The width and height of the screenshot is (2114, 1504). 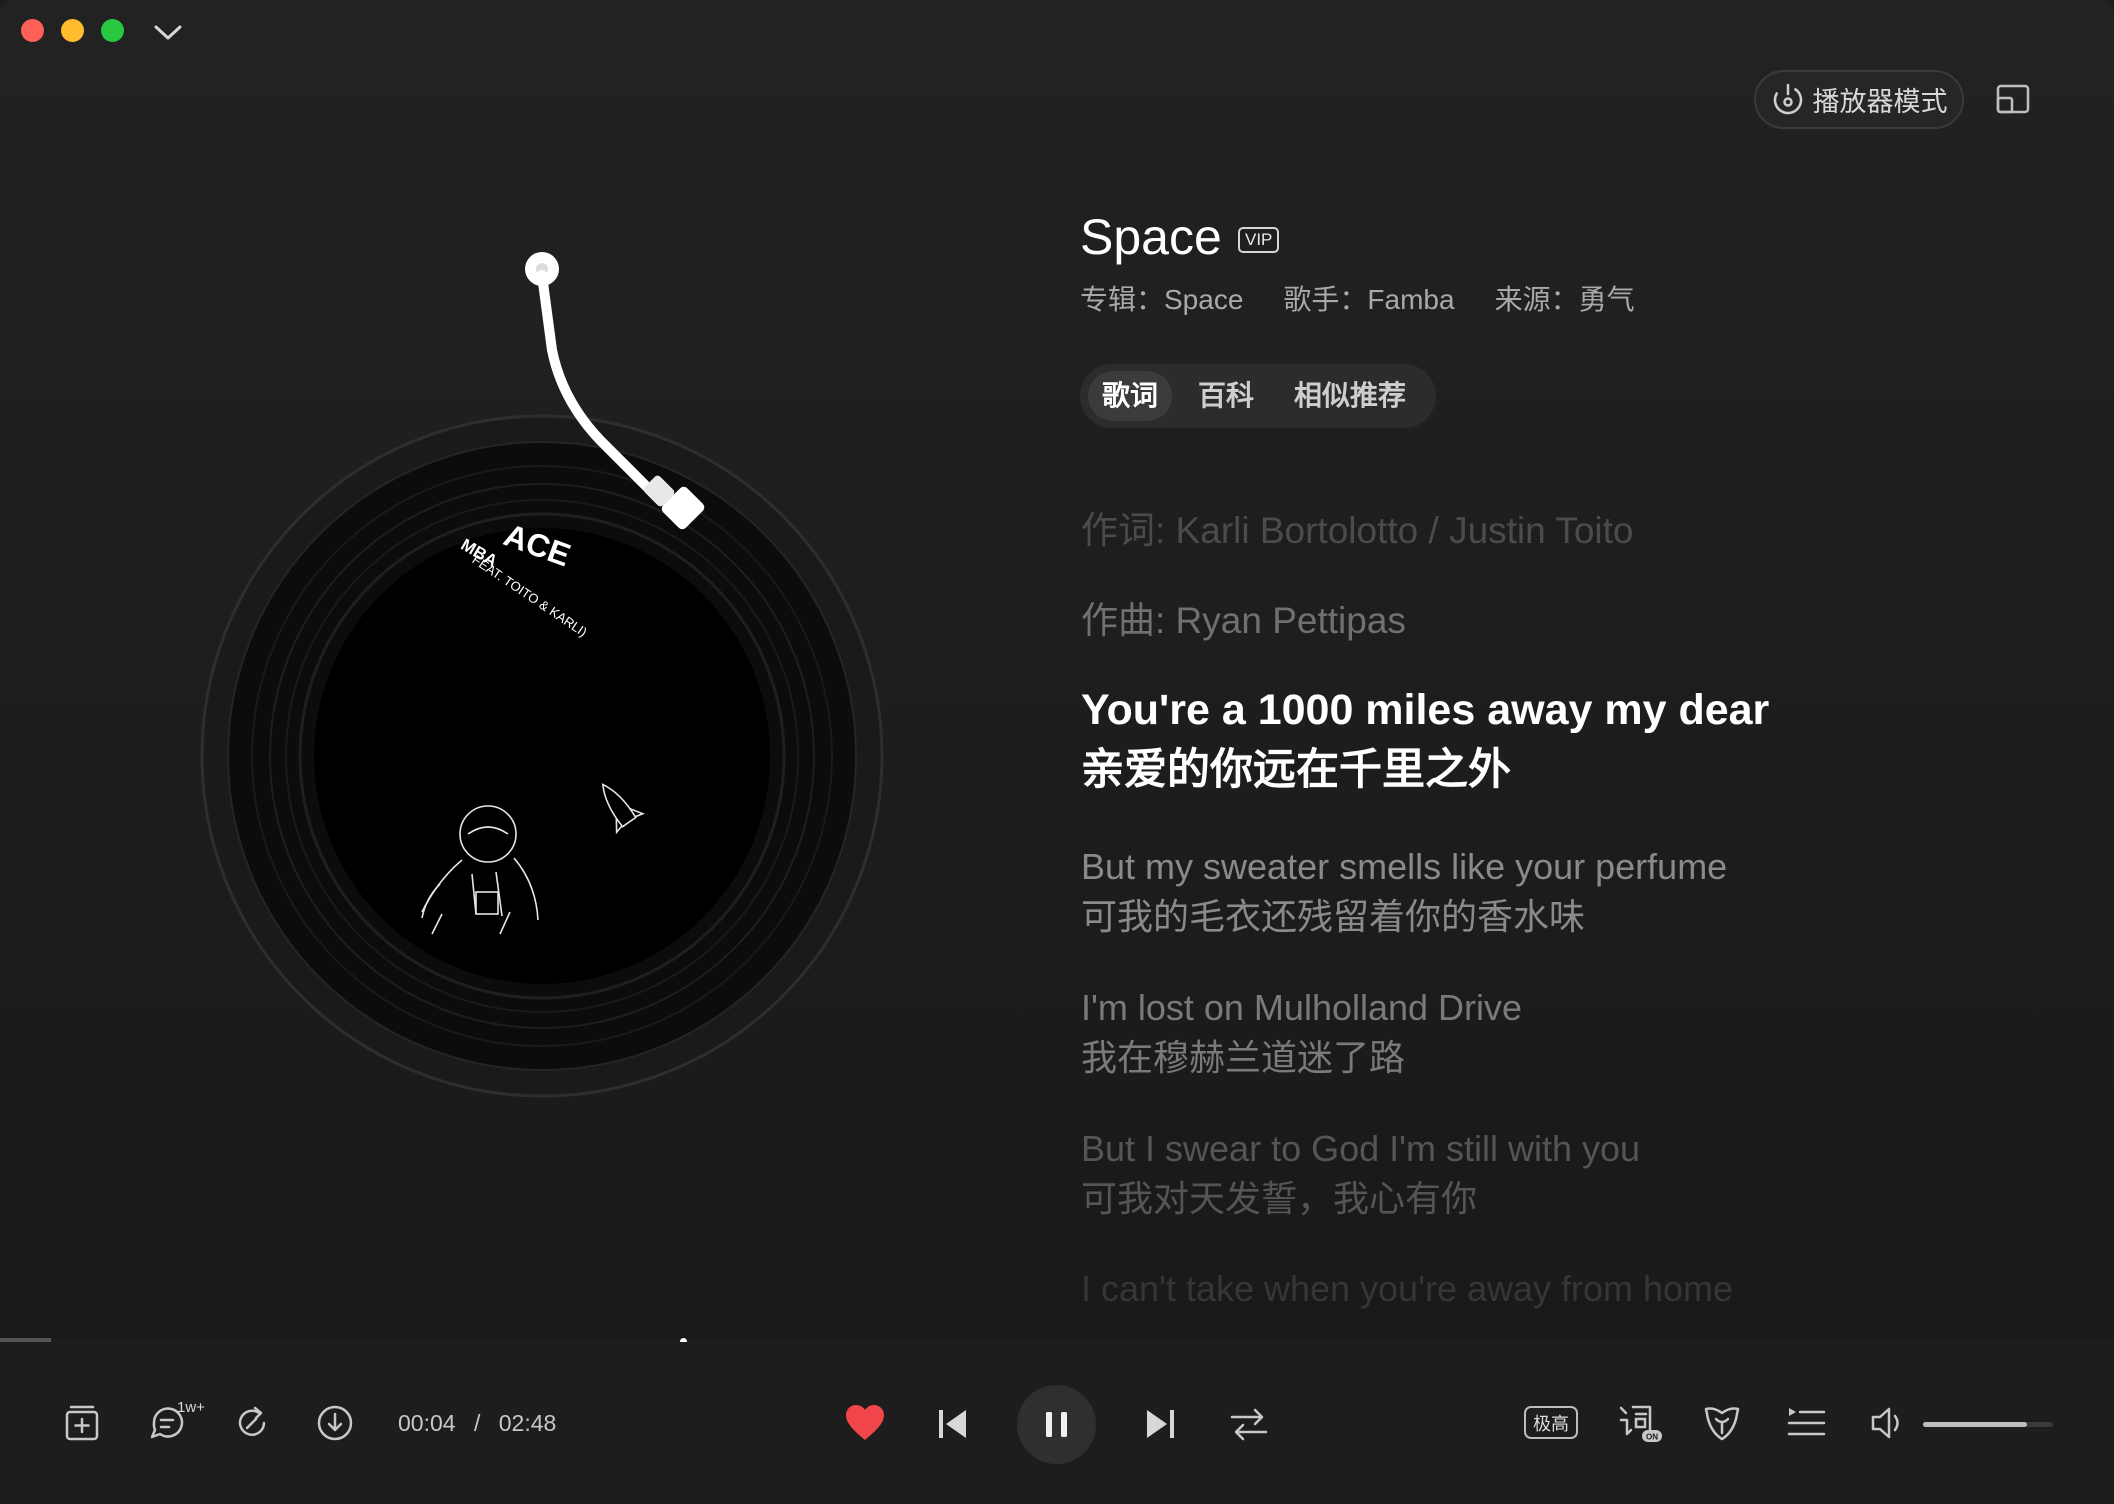 What do you see at coordinates (615, 391) in the screenshot?
I see `tonearm` at bounding box center [615, 391].